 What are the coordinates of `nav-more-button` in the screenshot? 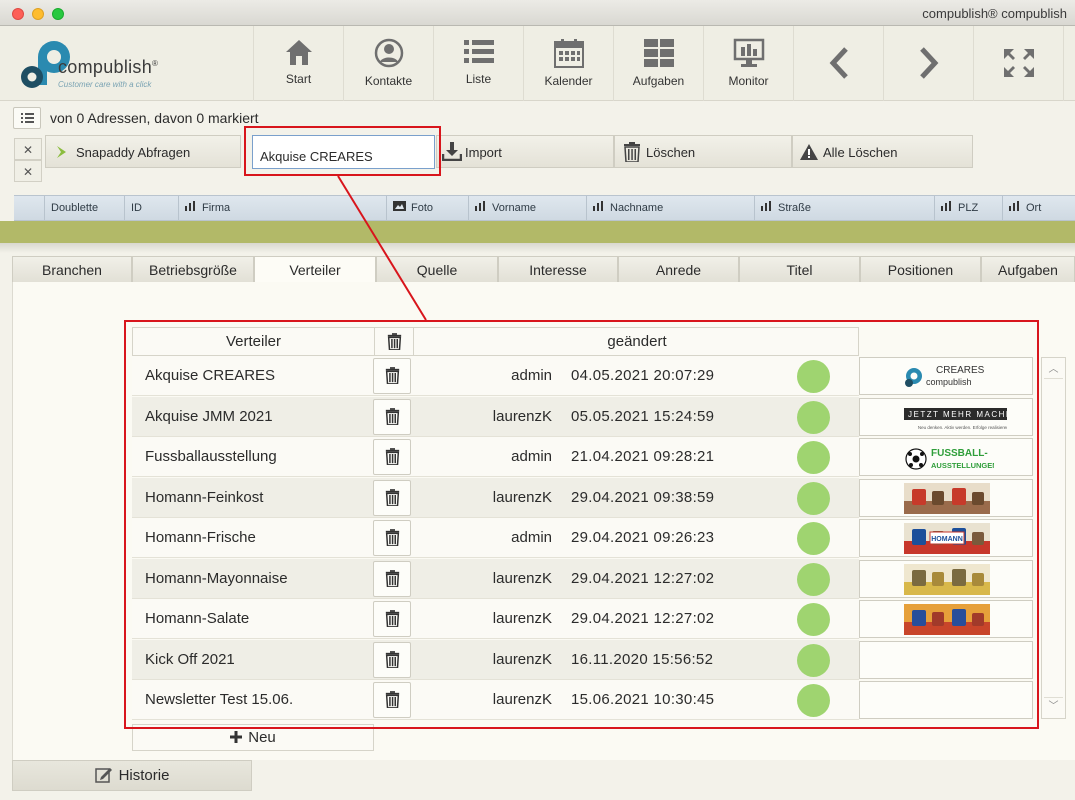 It's located at (1069, 63).